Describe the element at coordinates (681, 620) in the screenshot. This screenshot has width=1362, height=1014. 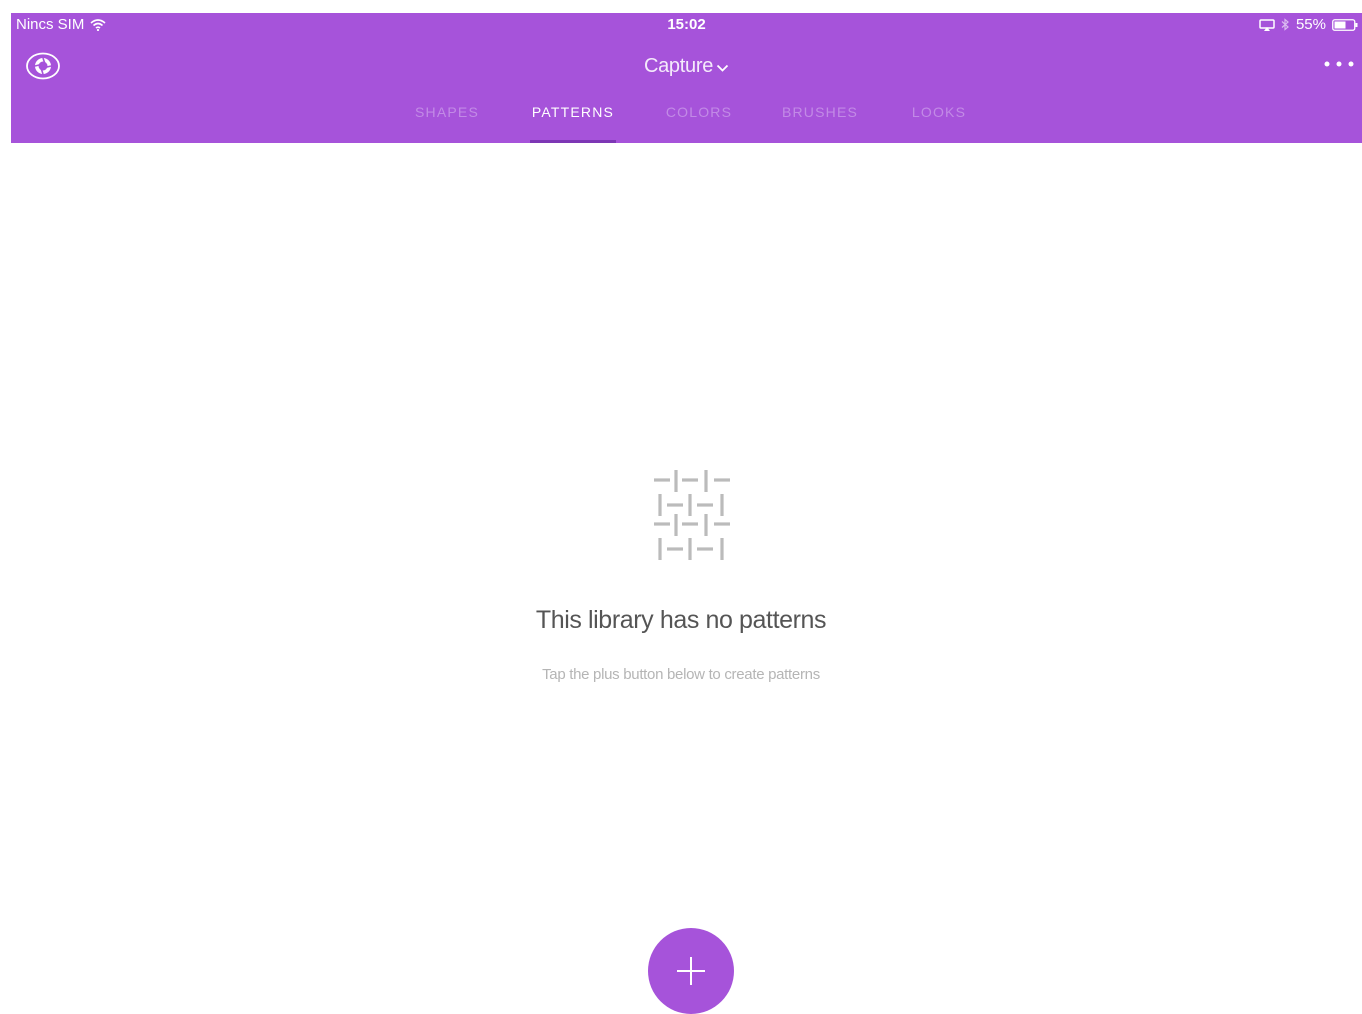
I see `empty-state-title: This library has no patterns` at that location.